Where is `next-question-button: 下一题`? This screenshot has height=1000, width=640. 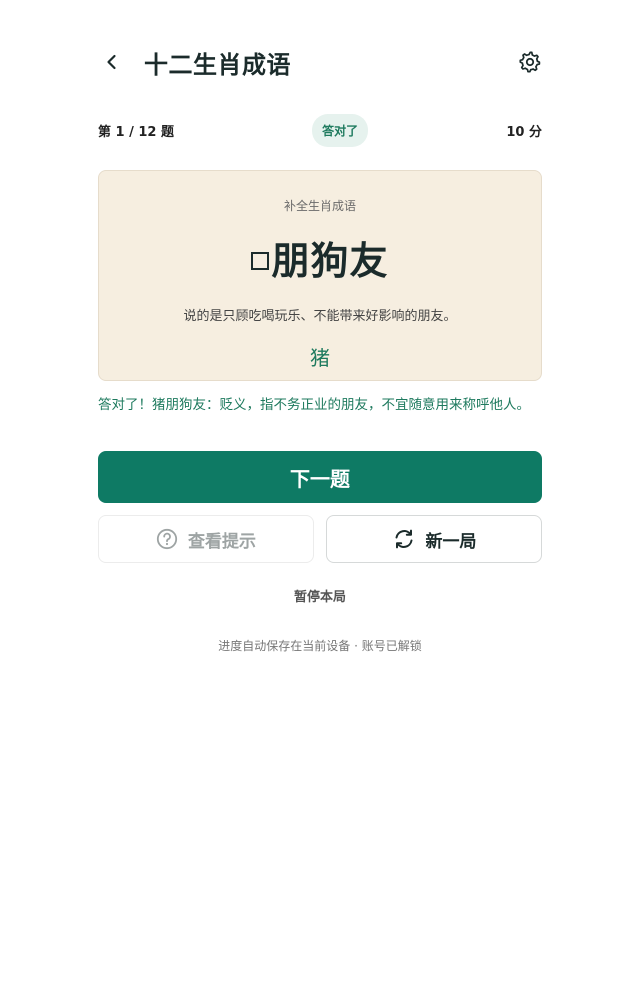
next-question-button: 下一题 is located at coordinates (320, 477).